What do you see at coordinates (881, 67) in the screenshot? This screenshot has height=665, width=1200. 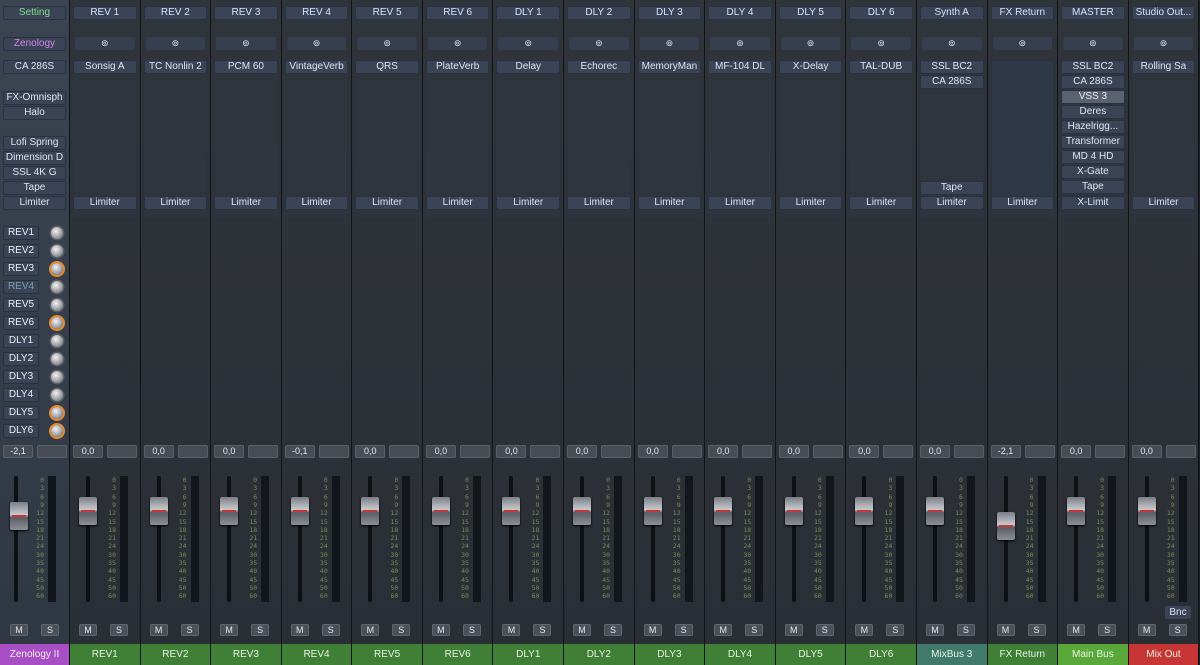 I see `insert-slot: TAL-DUB` at bounding box center [881, 67].